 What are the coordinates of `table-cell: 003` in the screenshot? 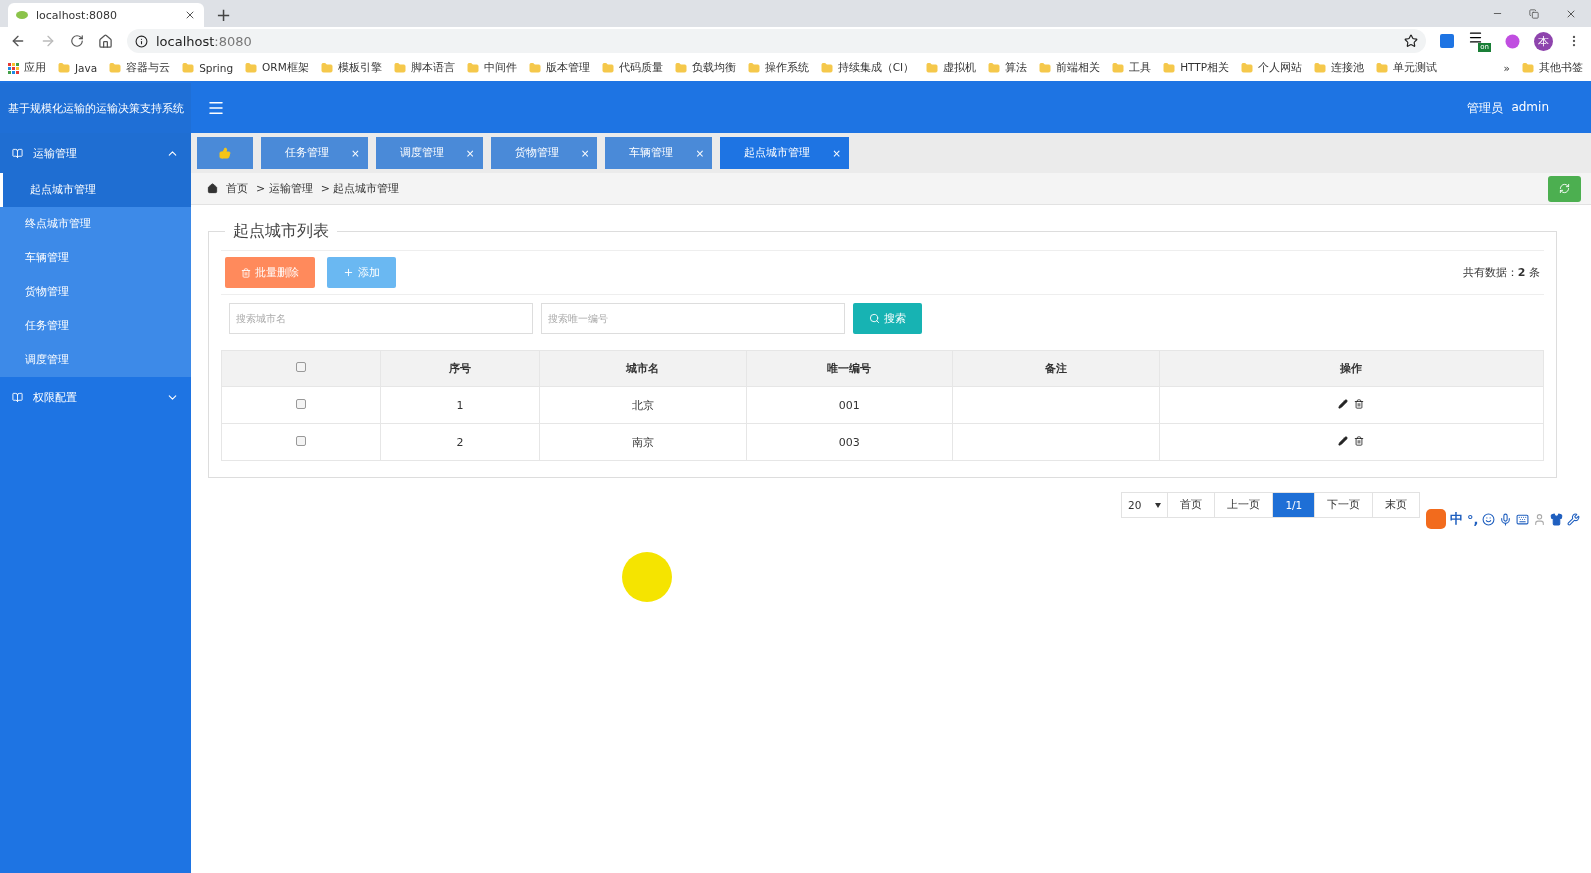 It's located at (849, 442).